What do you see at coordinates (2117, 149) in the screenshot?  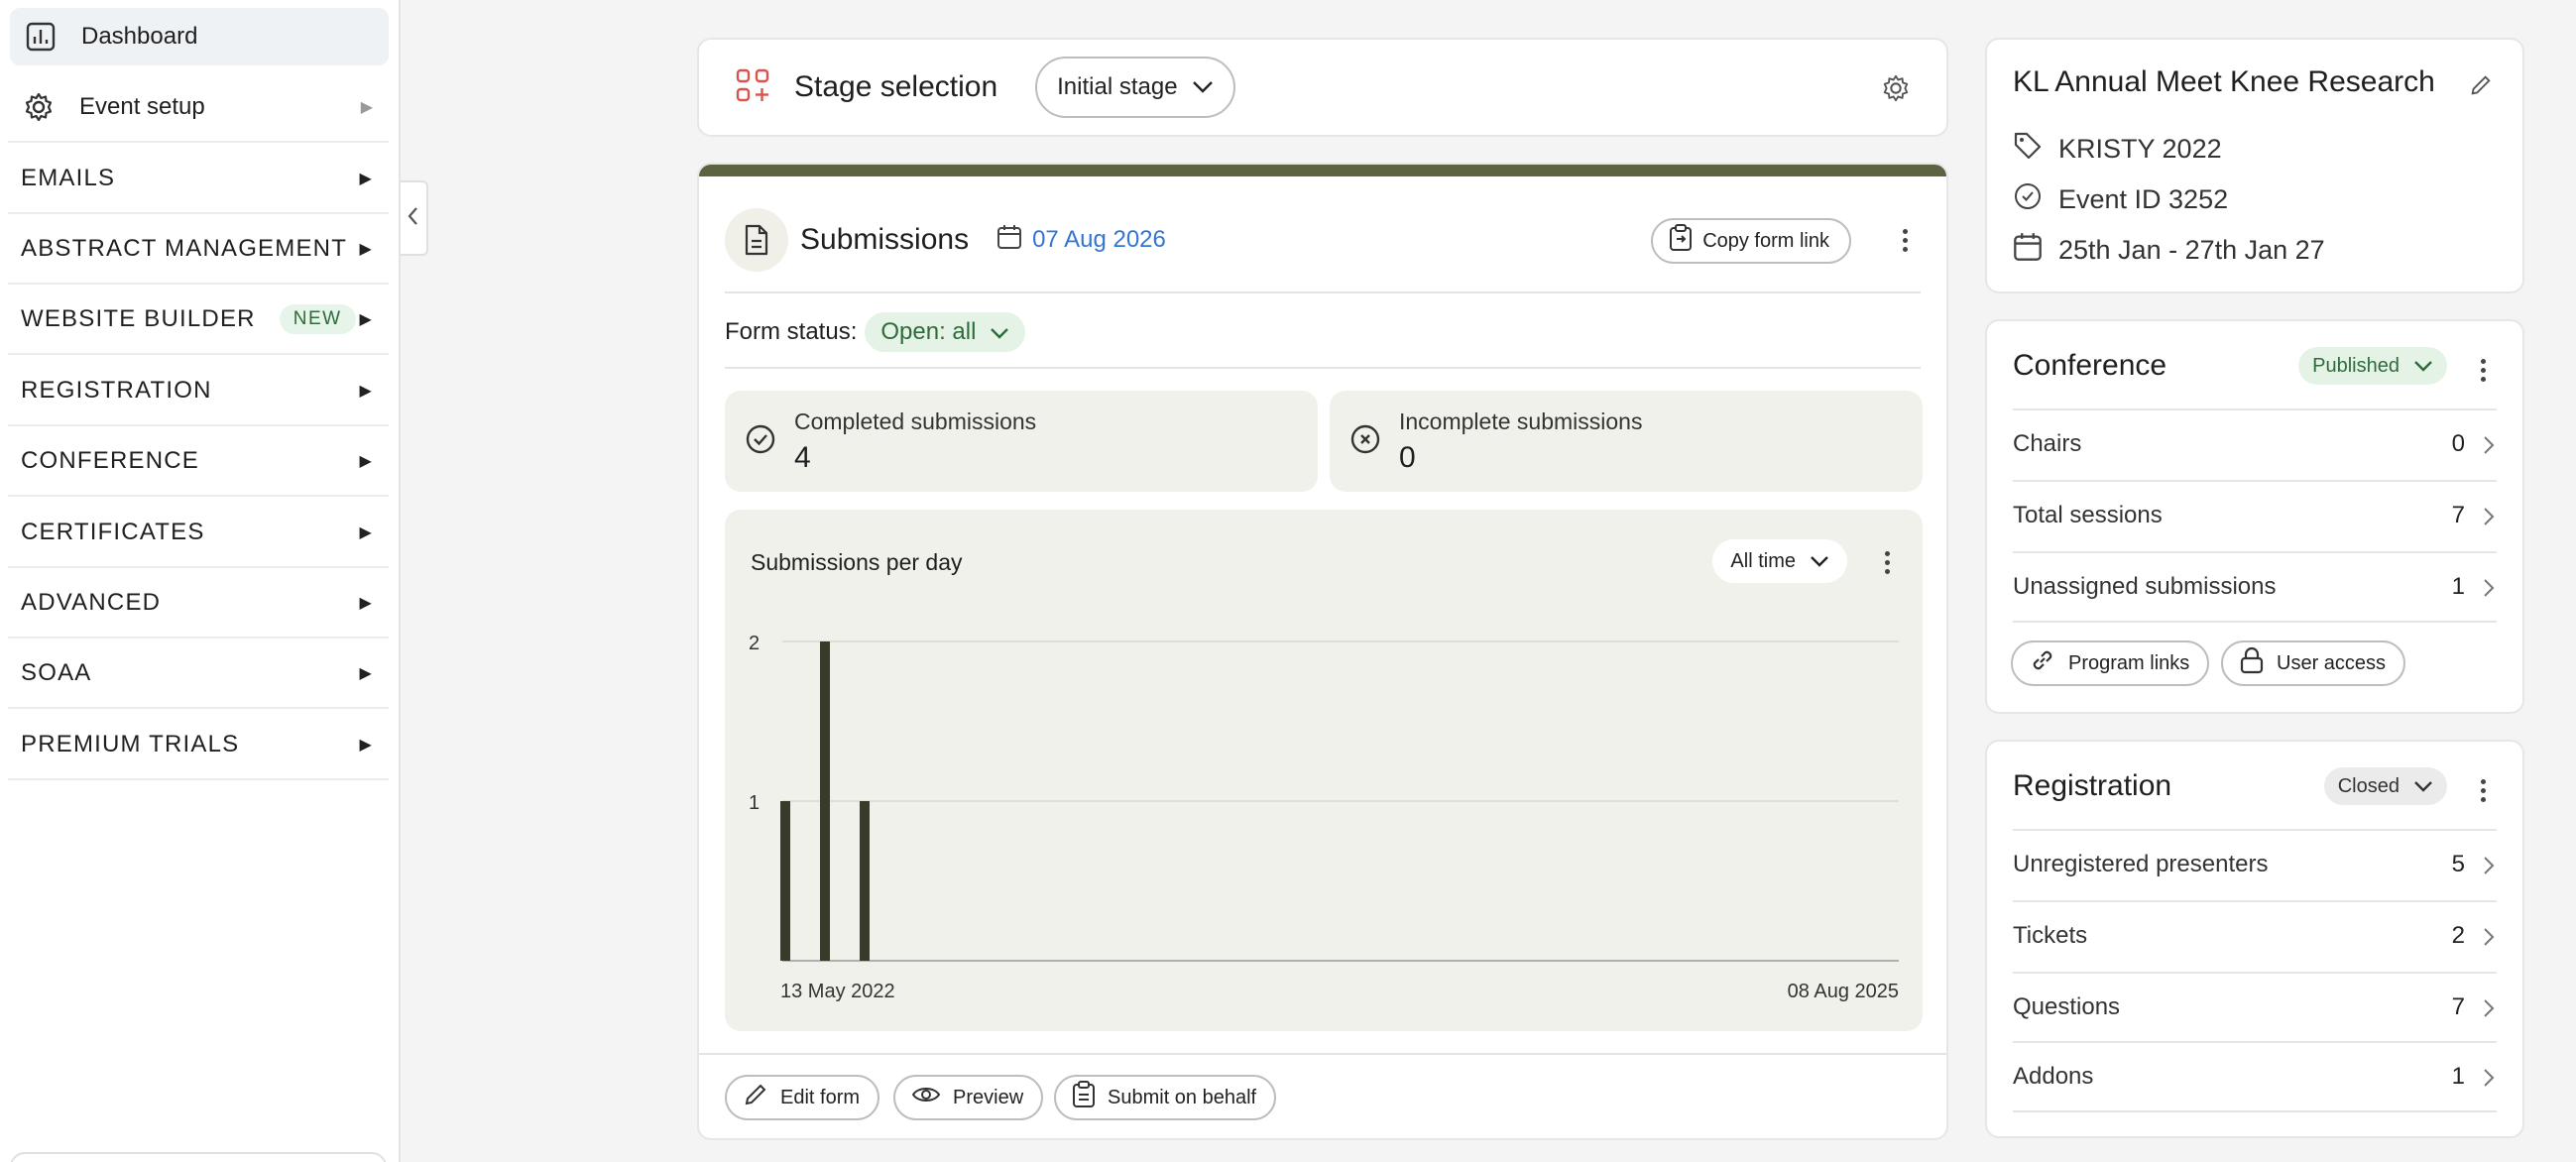 I see `event-tag-row: KRISTY 2022` at bounding box center [2117, 149].